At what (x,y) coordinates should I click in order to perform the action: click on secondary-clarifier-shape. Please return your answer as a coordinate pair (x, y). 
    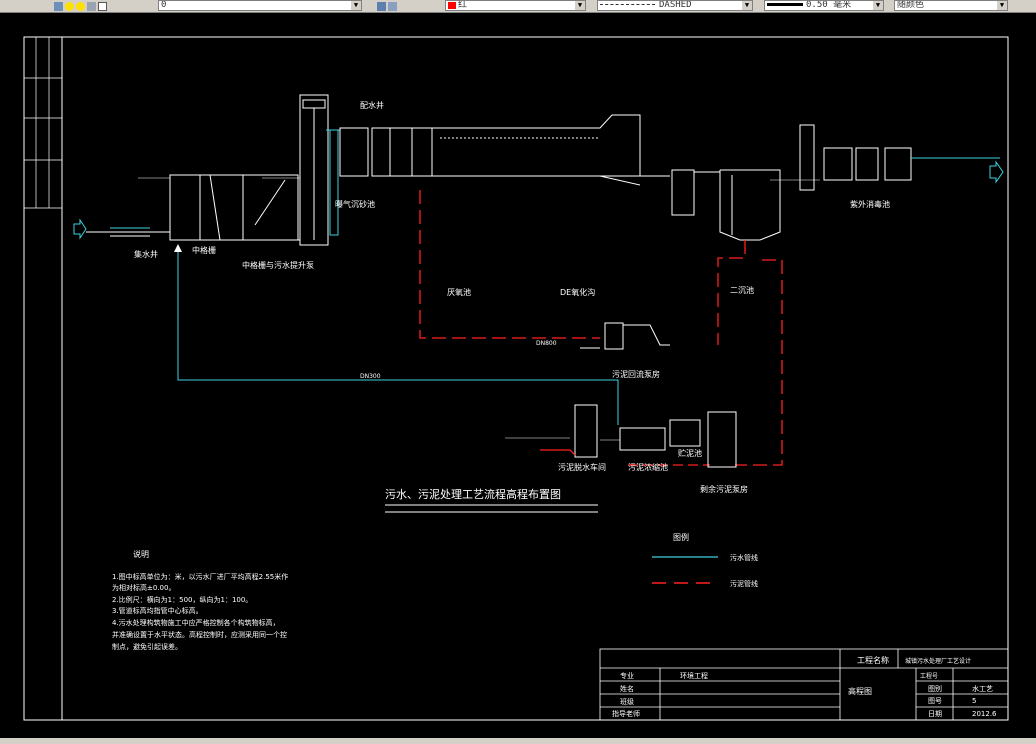
    Looking at the image, I should click on (750, 205).